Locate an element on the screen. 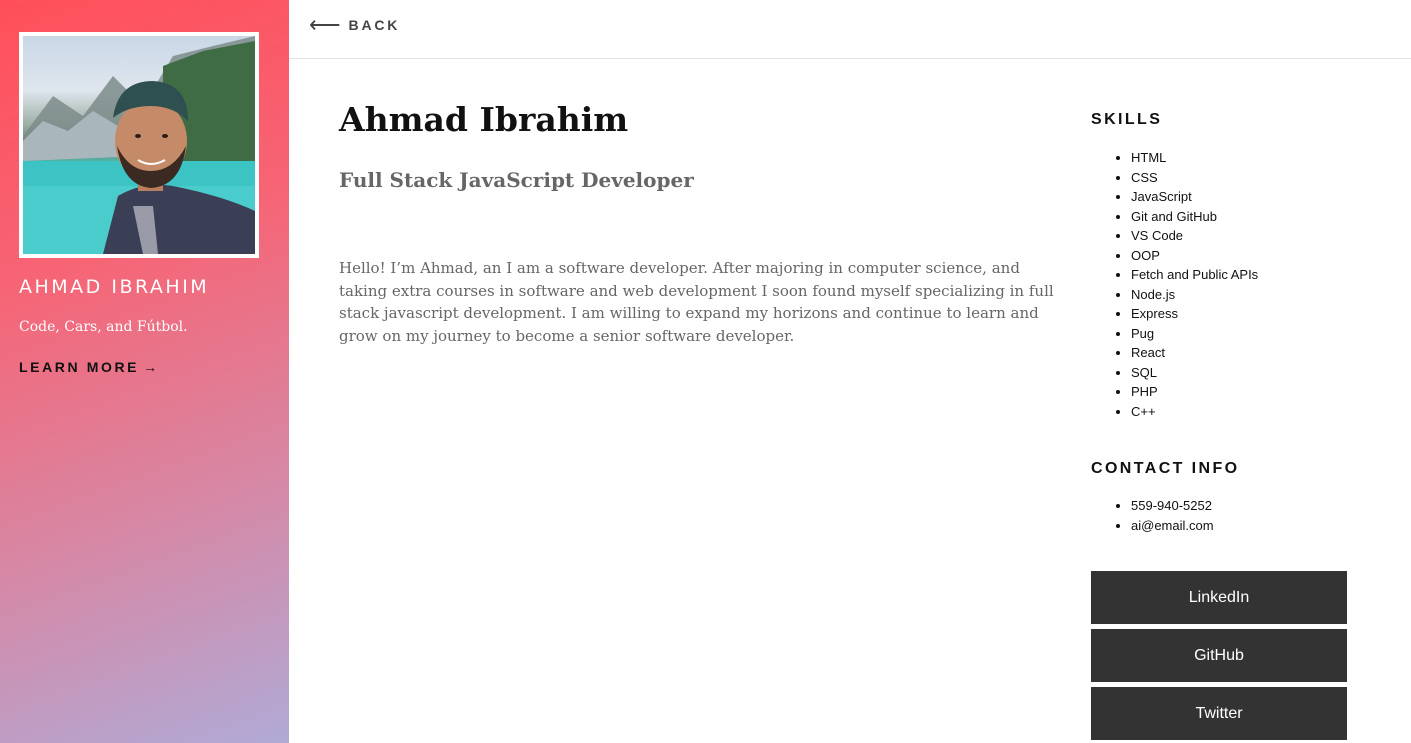  list-item: OOP is located at coordinates (1194, 256).